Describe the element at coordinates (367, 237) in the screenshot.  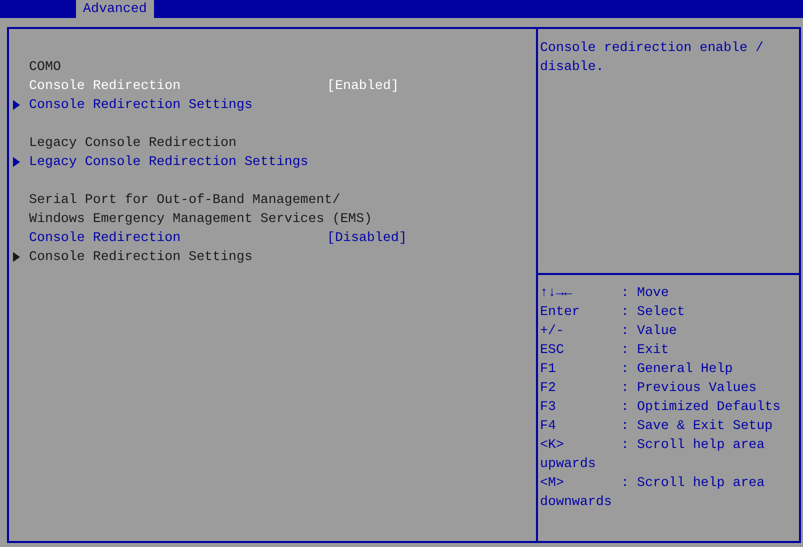
I see `setting-value: [Disabled]` at that location.